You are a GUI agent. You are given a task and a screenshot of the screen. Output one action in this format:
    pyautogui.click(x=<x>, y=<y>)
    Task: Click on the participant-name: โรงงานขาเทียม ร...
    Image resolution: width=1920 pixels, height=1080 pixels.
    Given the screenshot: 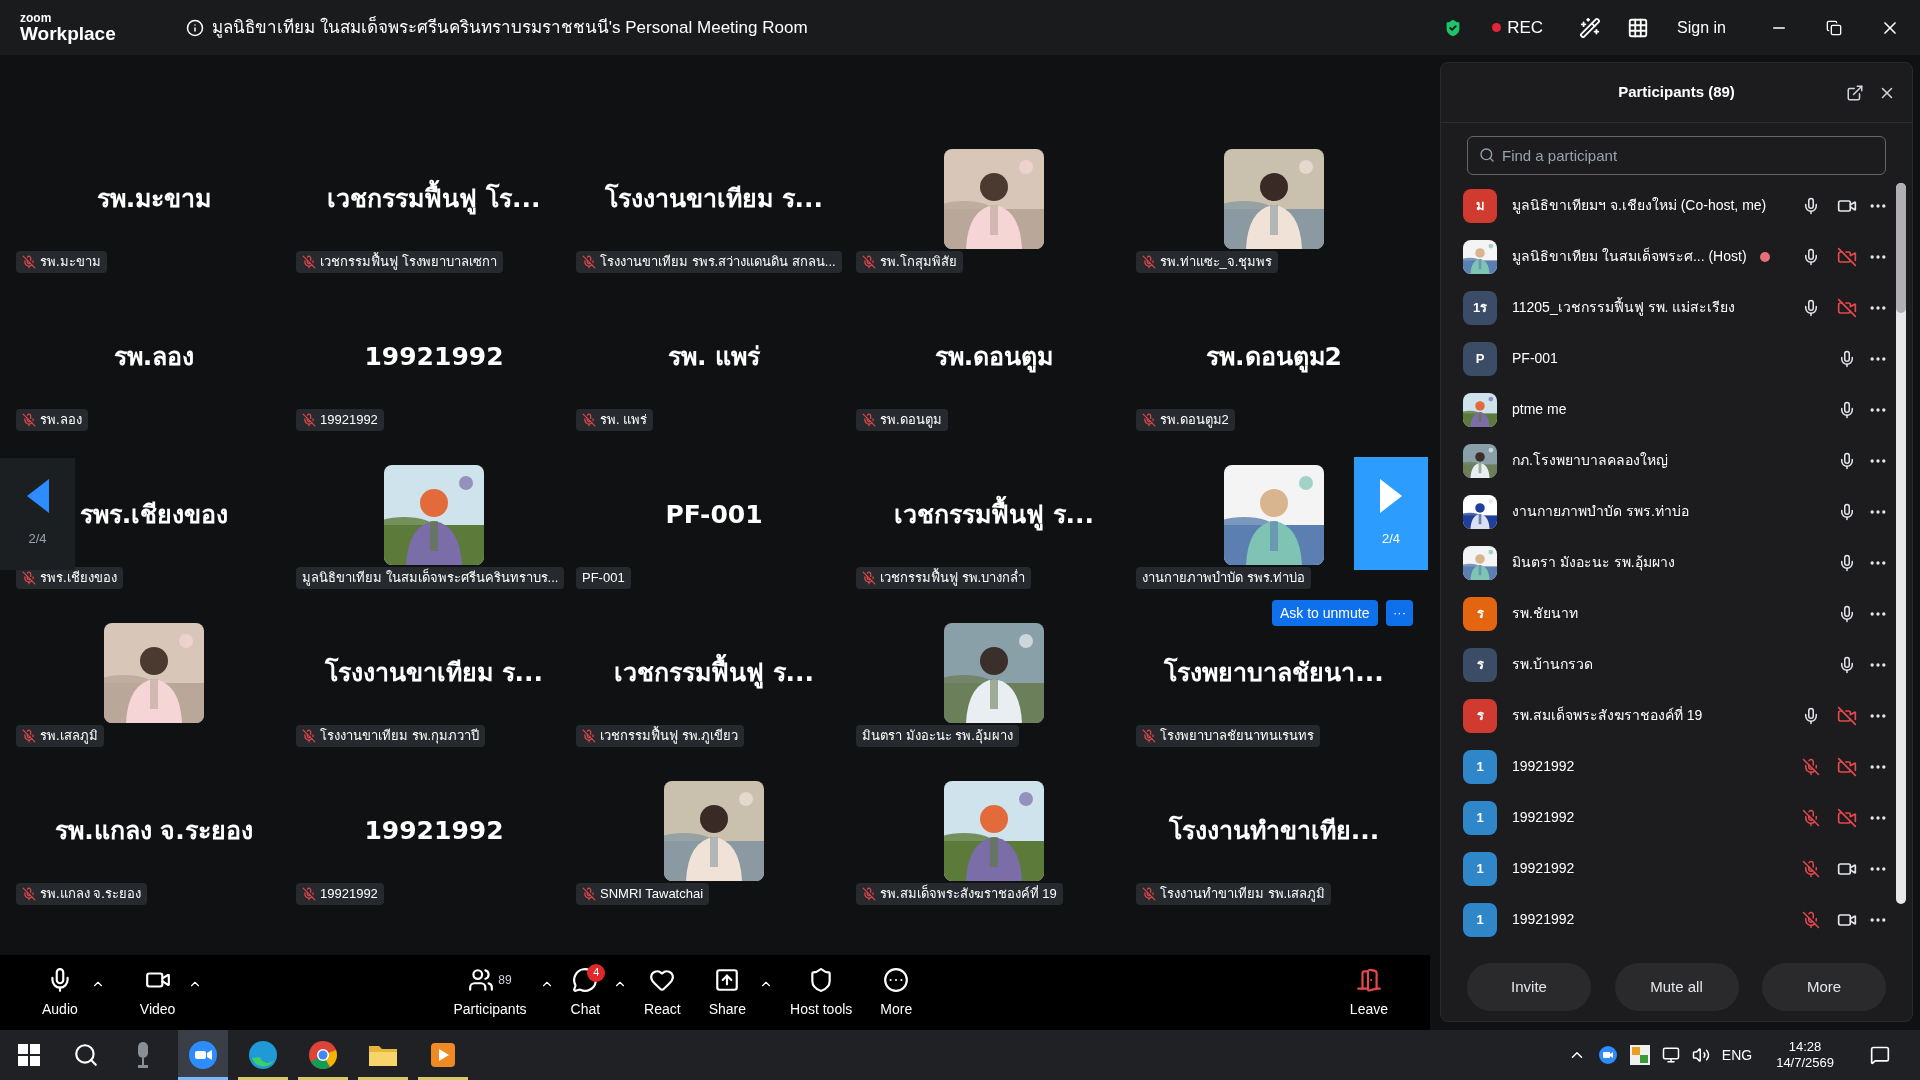 What is the action you would take?
    pyautogui.click(x=434, y=673)
    